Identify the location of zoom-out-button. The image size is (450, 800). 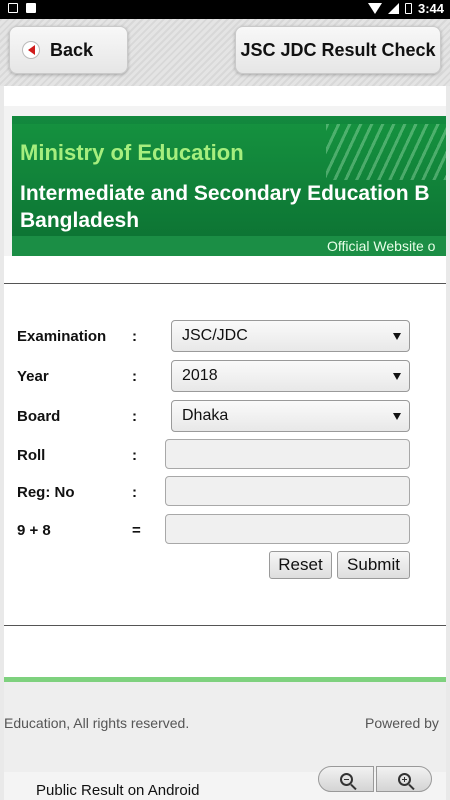
(346, 779).